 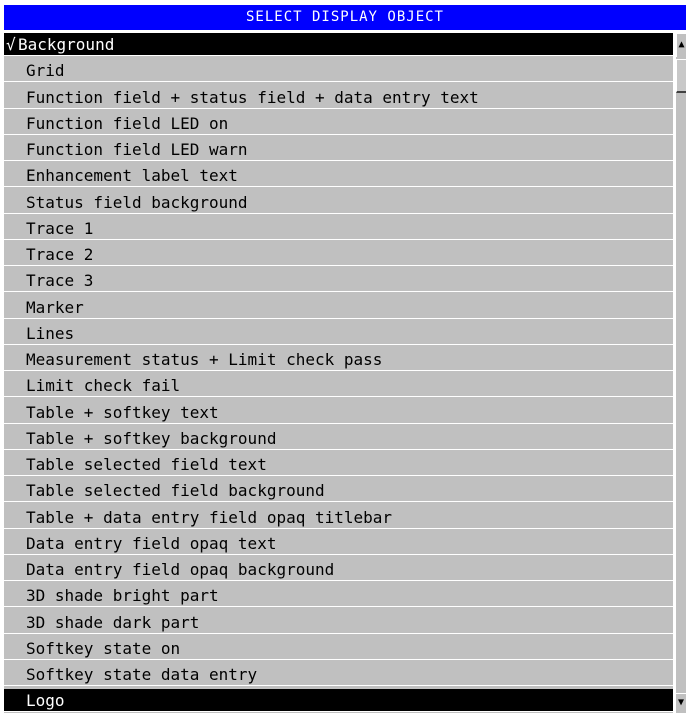 I want to click on display-object-item: Trace 1, so click(x=338, y=228).